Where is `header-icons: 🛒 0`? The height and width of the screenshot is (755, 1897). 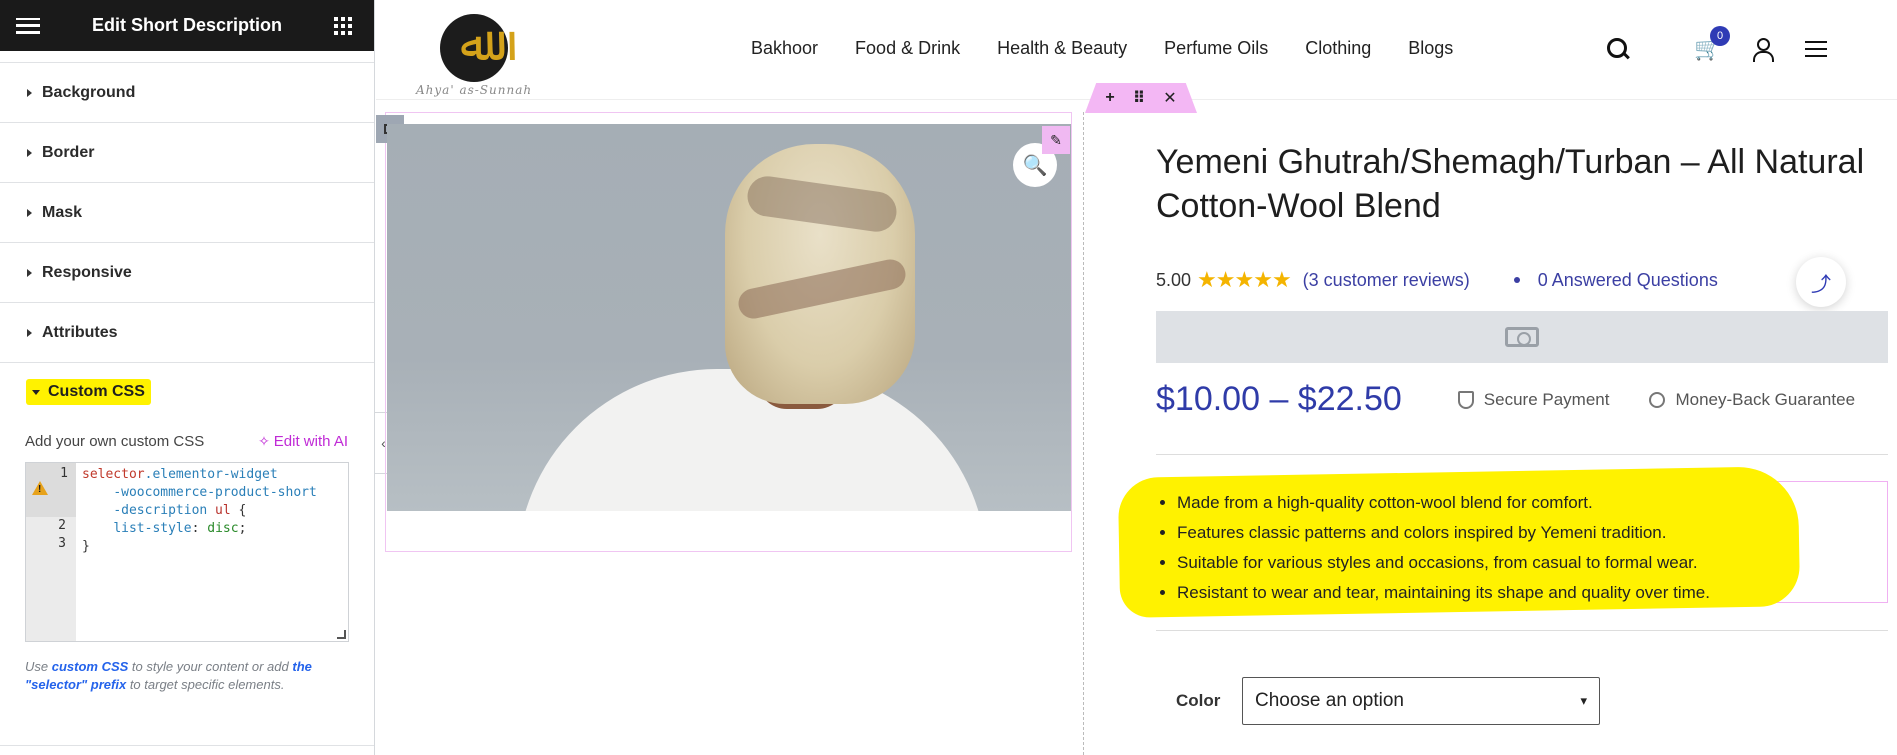
header-icons: 🛒 0 is located at coordinates (1717, 44).